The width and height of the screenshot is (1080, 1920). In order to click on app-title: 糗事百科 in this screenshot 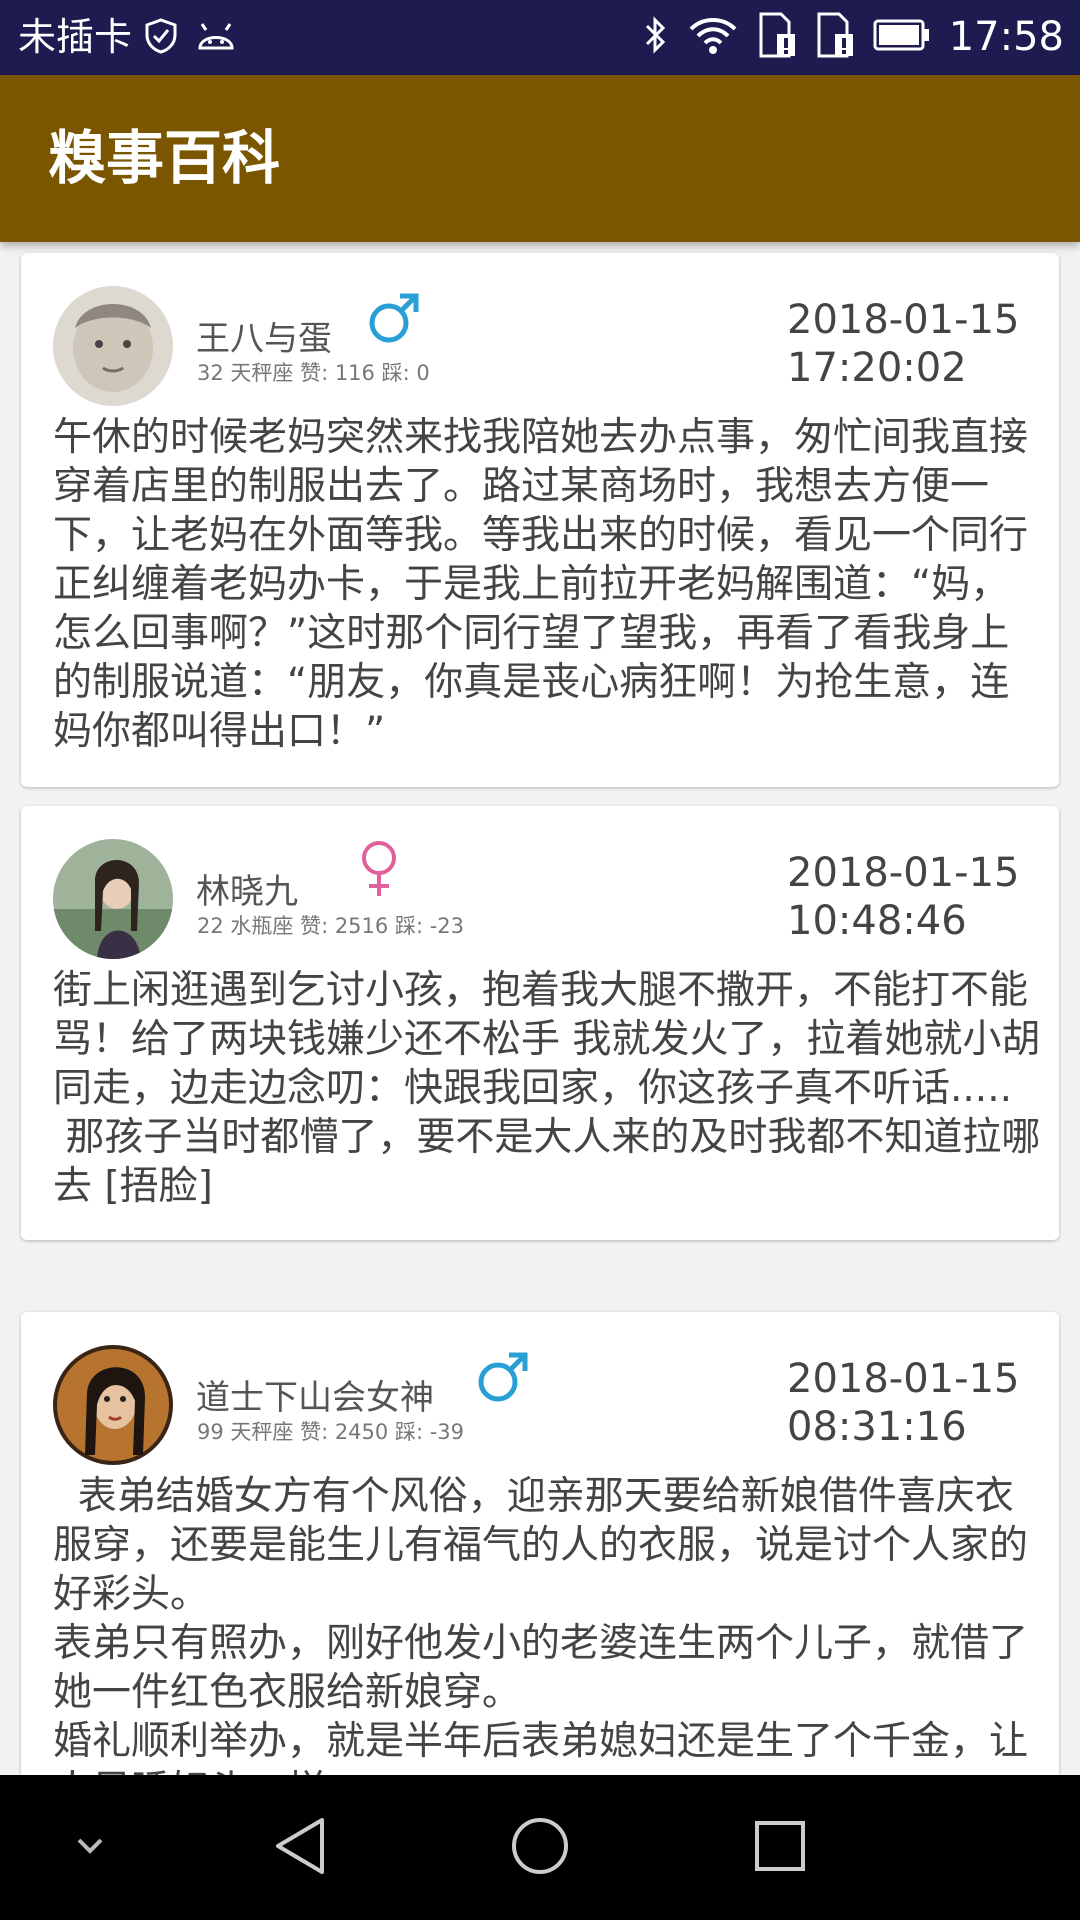, I will do `click(164, 158)`.